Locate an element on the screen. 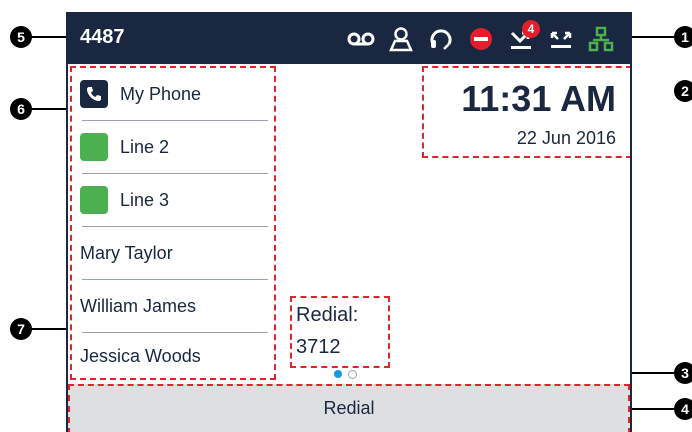 This screenshot has width=692, height=432. redial-softkey: Redial is located at coordinates (349, 408).